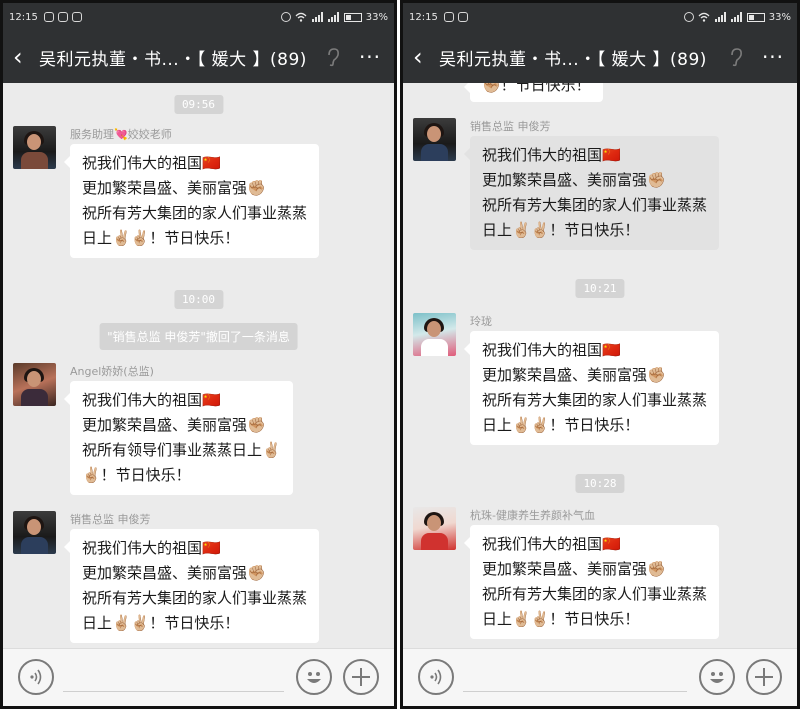  What do you see at coordinates (198, 299) in the screenshot?
I see `timestamp: 10:00` at bounding box center [198, 299].